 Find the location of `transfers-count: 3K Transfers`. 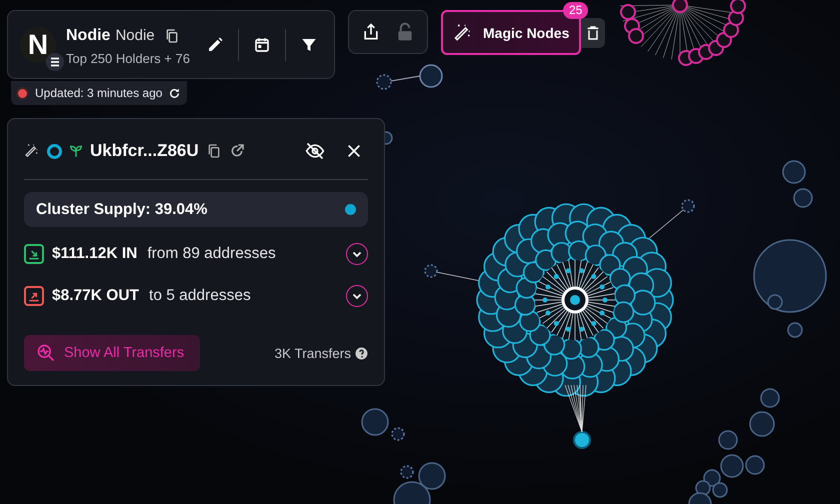

transfers-count: 3K Transfers is located at coordinates (312, 353).